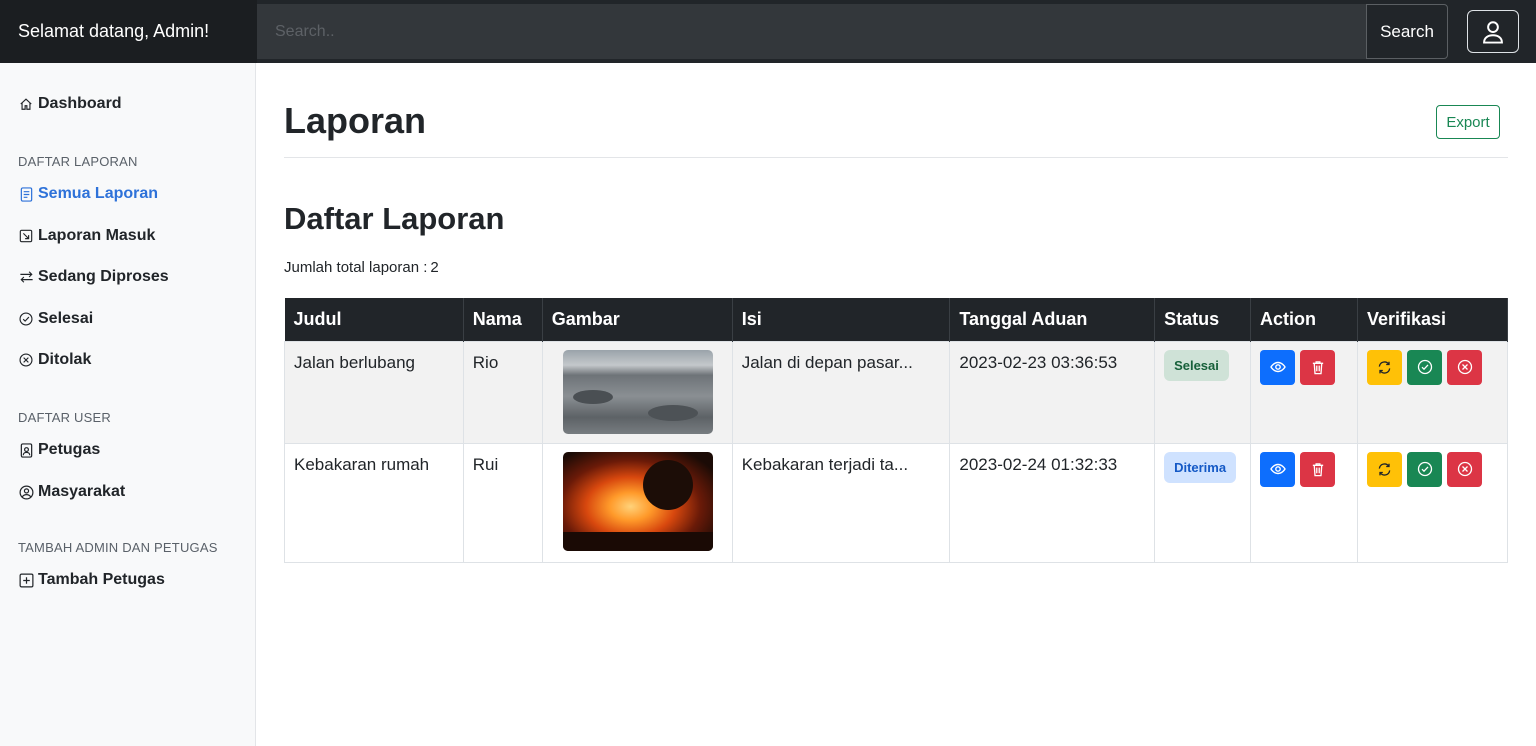  What do you see at coordinates (26, 492) in the screenshot?
I see `person-circle-icon` at bounding box center [26, 492].